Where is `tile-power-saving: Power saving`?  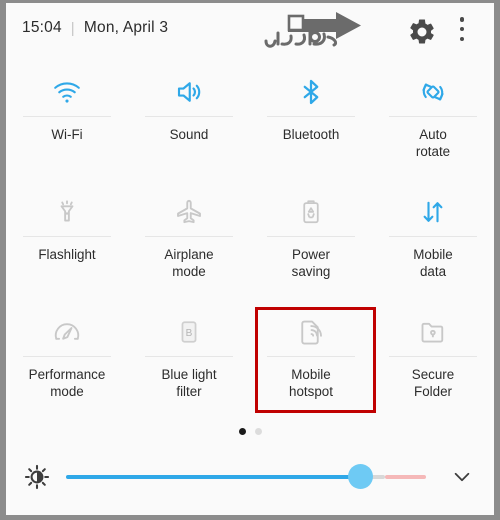 tile-power-saving: Power saving is located at coordinates (311, 238).